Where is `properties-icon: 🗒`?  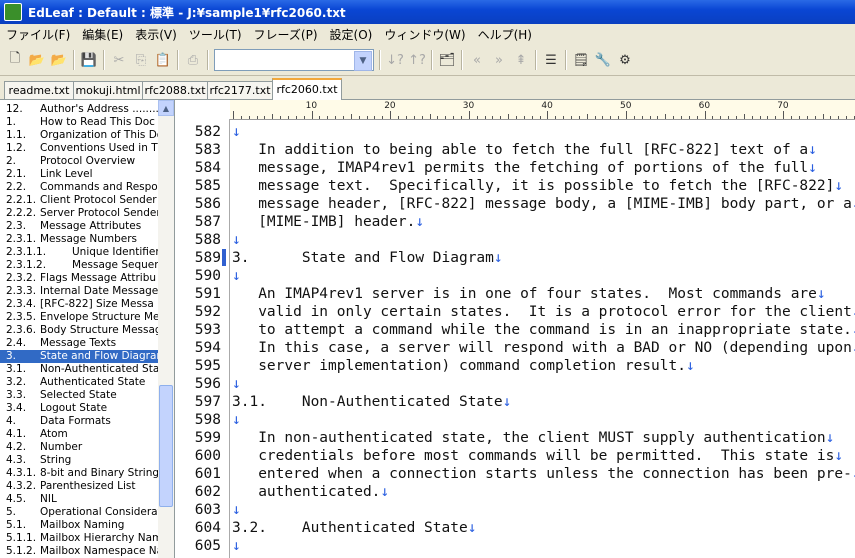
properties-icon: 🗒 is located at coordinates (581, 60).